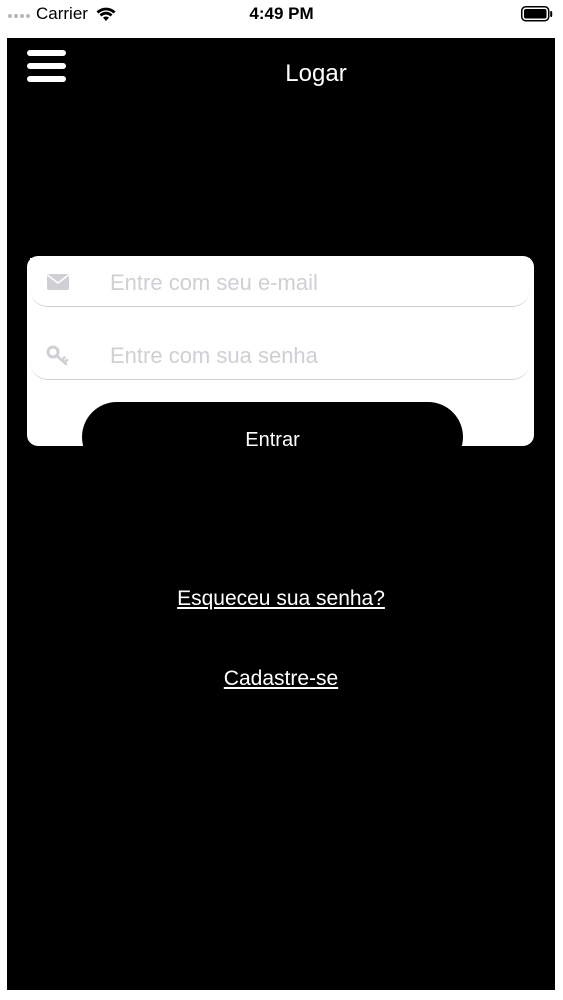 This screenshot has width=563, height=1000. What do you see at coordinates (281, 679) in the screenshot?
I see `signup-link: Cadastre-se` at bounding box center [281, 679].